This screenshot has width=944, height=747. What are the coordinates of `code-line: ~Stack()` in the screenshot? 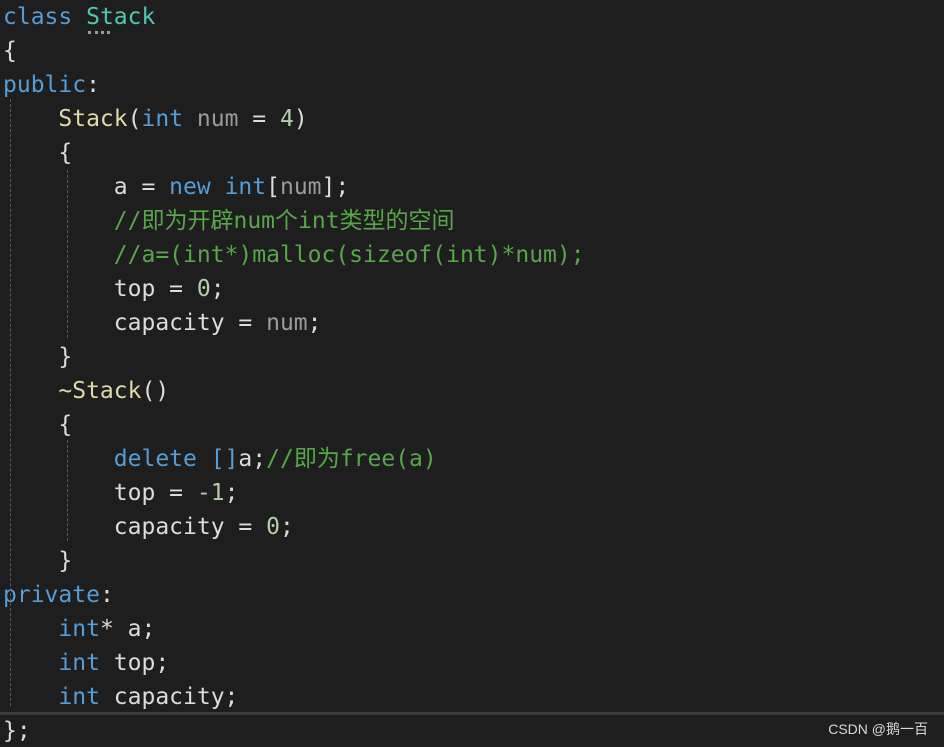 It's located at (86, 391).